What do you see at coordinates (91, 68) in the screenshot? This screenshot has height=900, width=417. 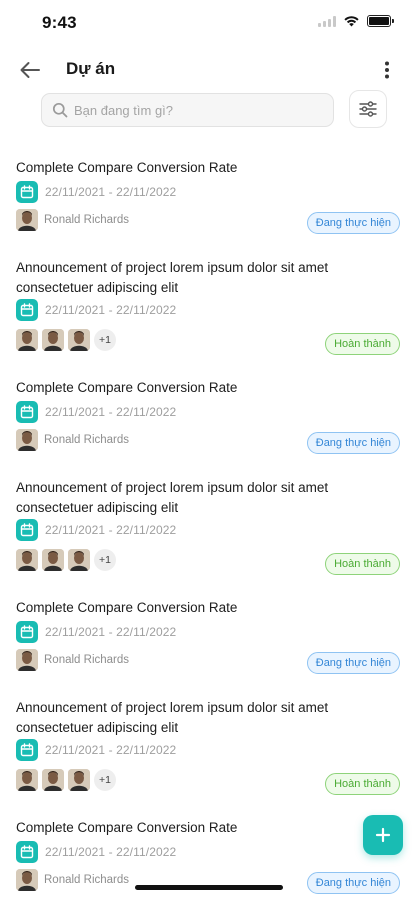 I see `page-title: Dự án` at bounding box center [91, 68].